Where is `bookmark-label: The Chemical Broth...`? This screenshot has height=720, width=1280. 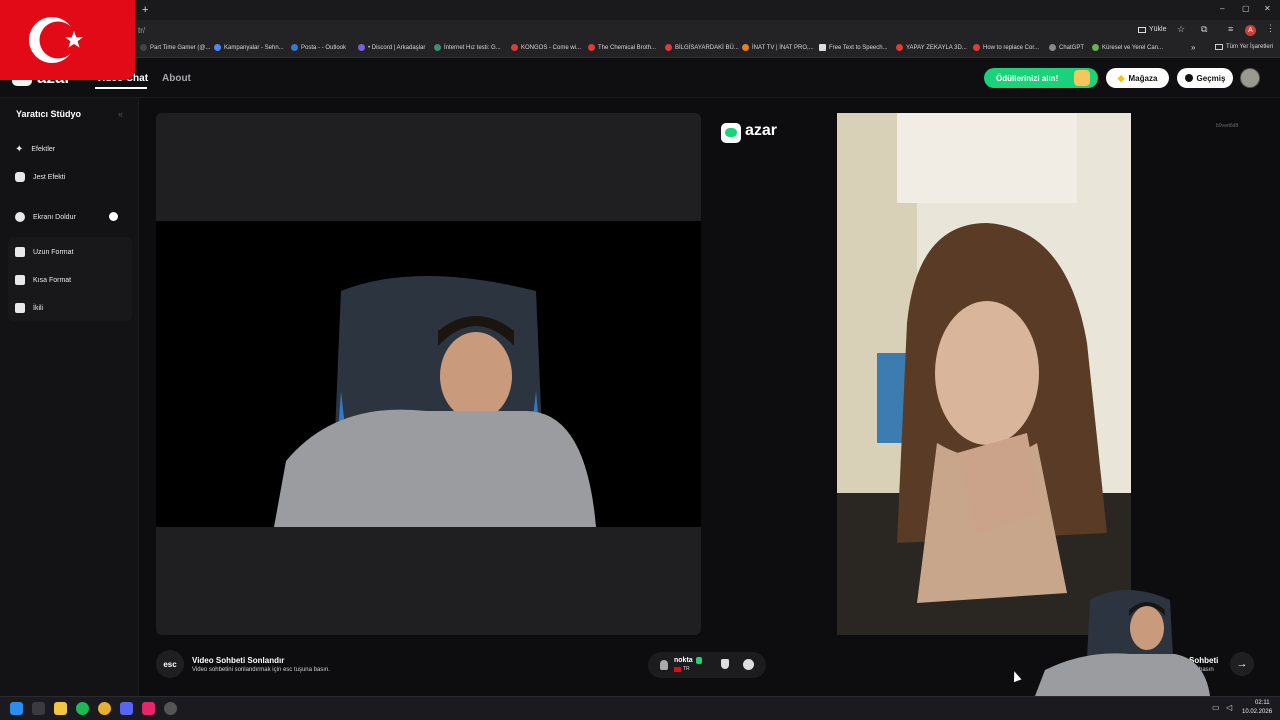
bookmark-label: The Chemical Broth... is located at coordinates (627, 47).